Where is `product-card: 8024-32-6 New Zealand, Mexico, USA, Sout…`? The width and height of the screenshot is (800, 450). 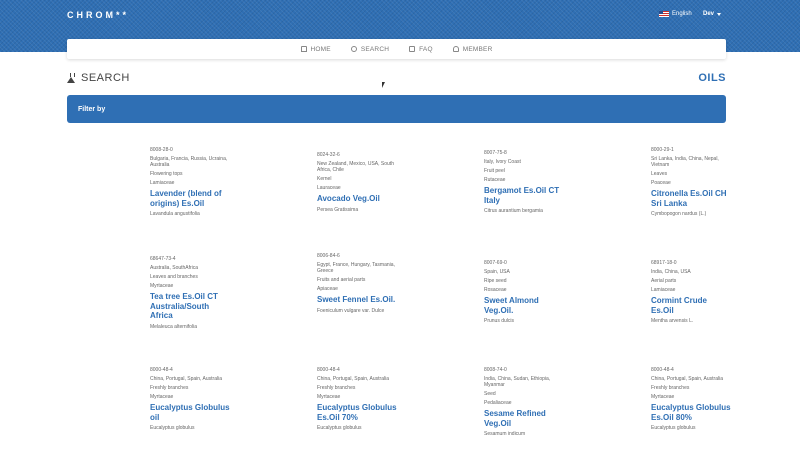
product-card: 8024-32-6 New Zealand, Mexico, USA, Sout… is located at coordinates (357, 182).